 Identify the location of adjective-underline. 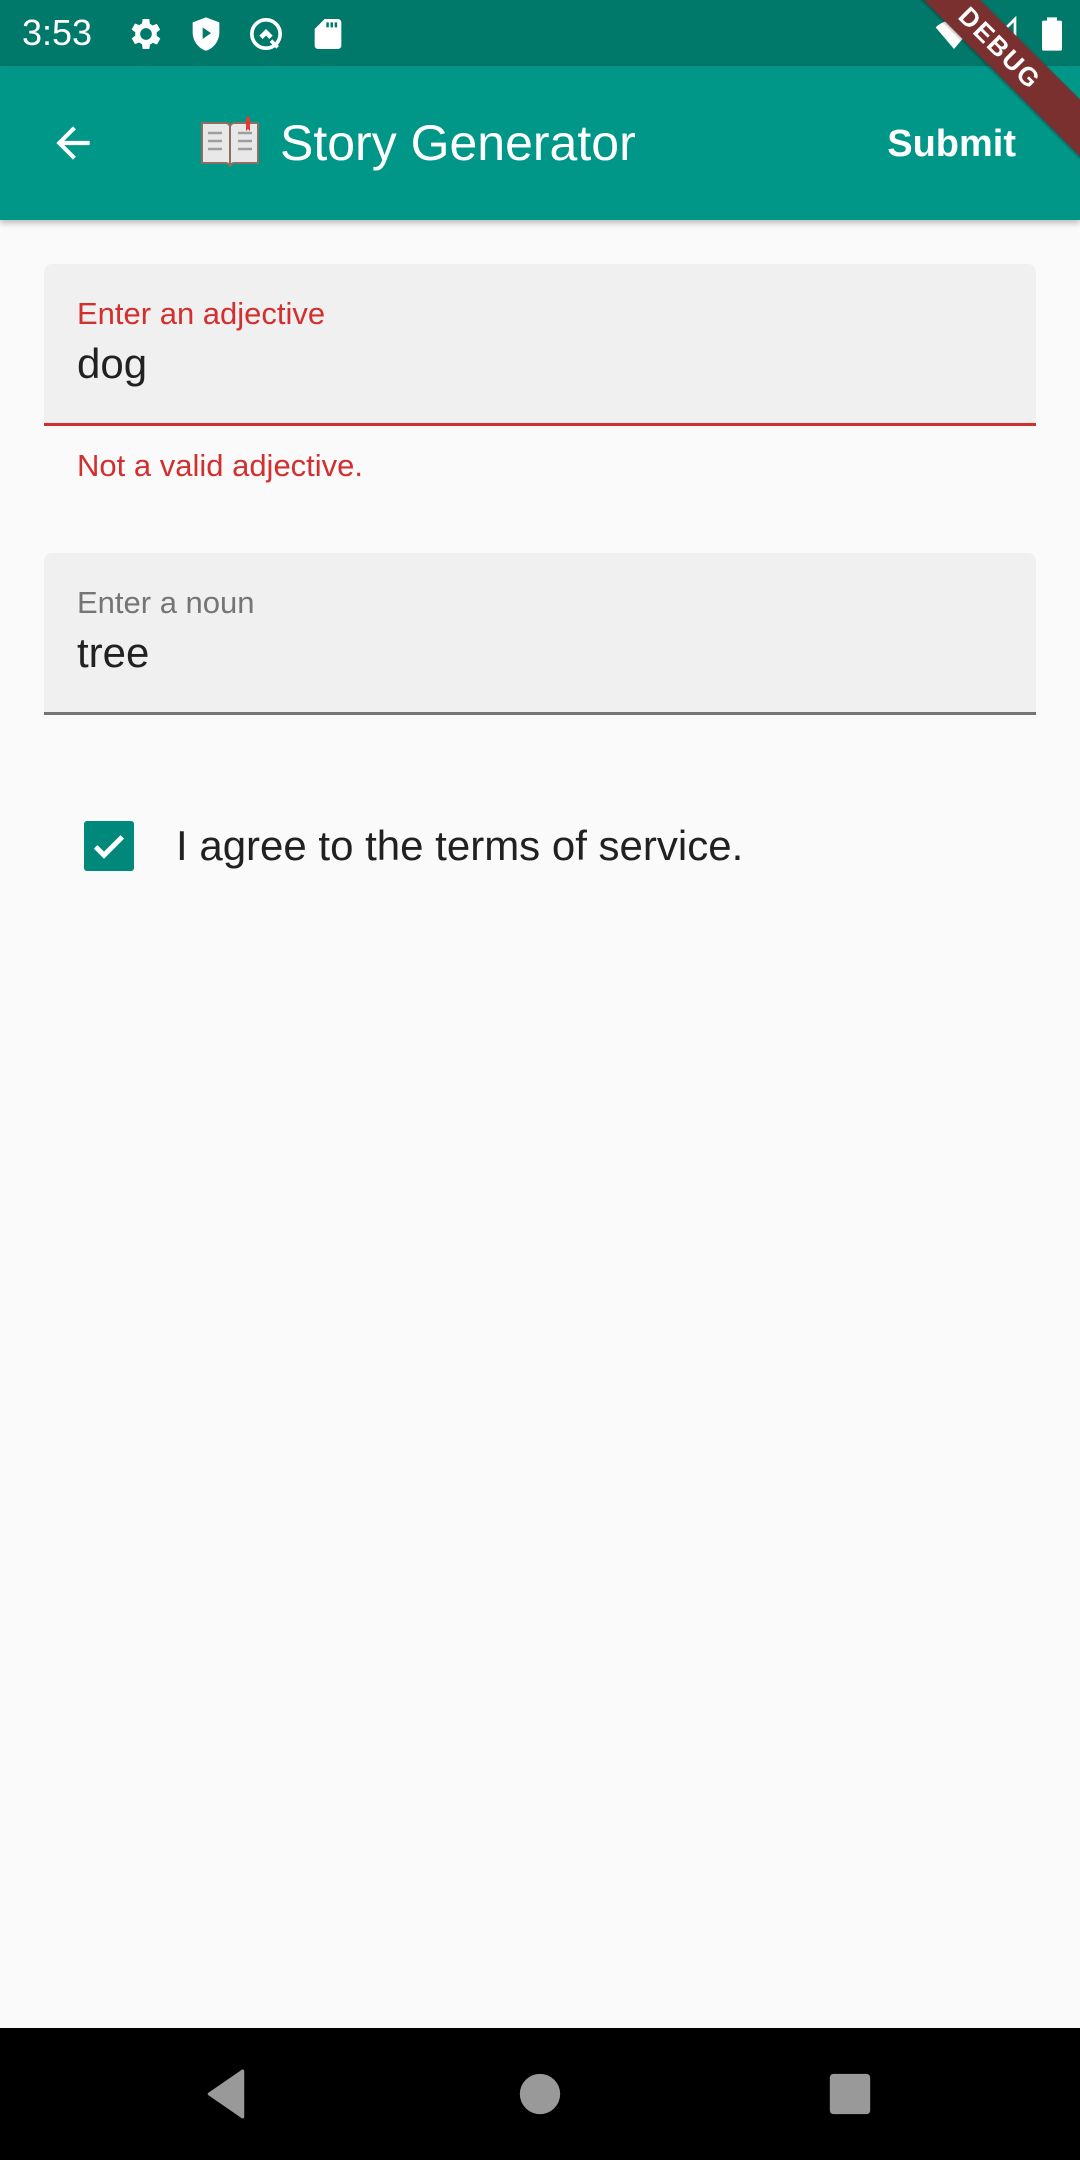
(540, 424).